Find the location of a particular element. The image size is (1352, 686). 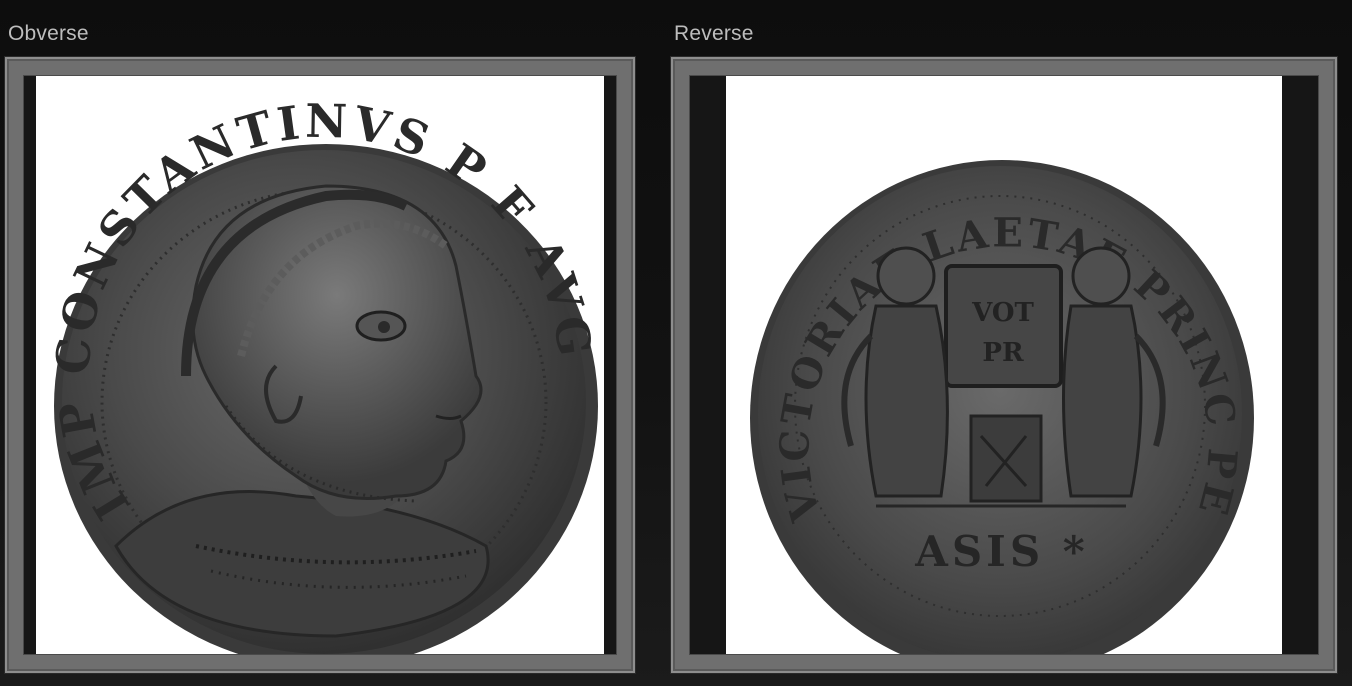

shield-text-1: VOT is located at coordinates (1002, 313).